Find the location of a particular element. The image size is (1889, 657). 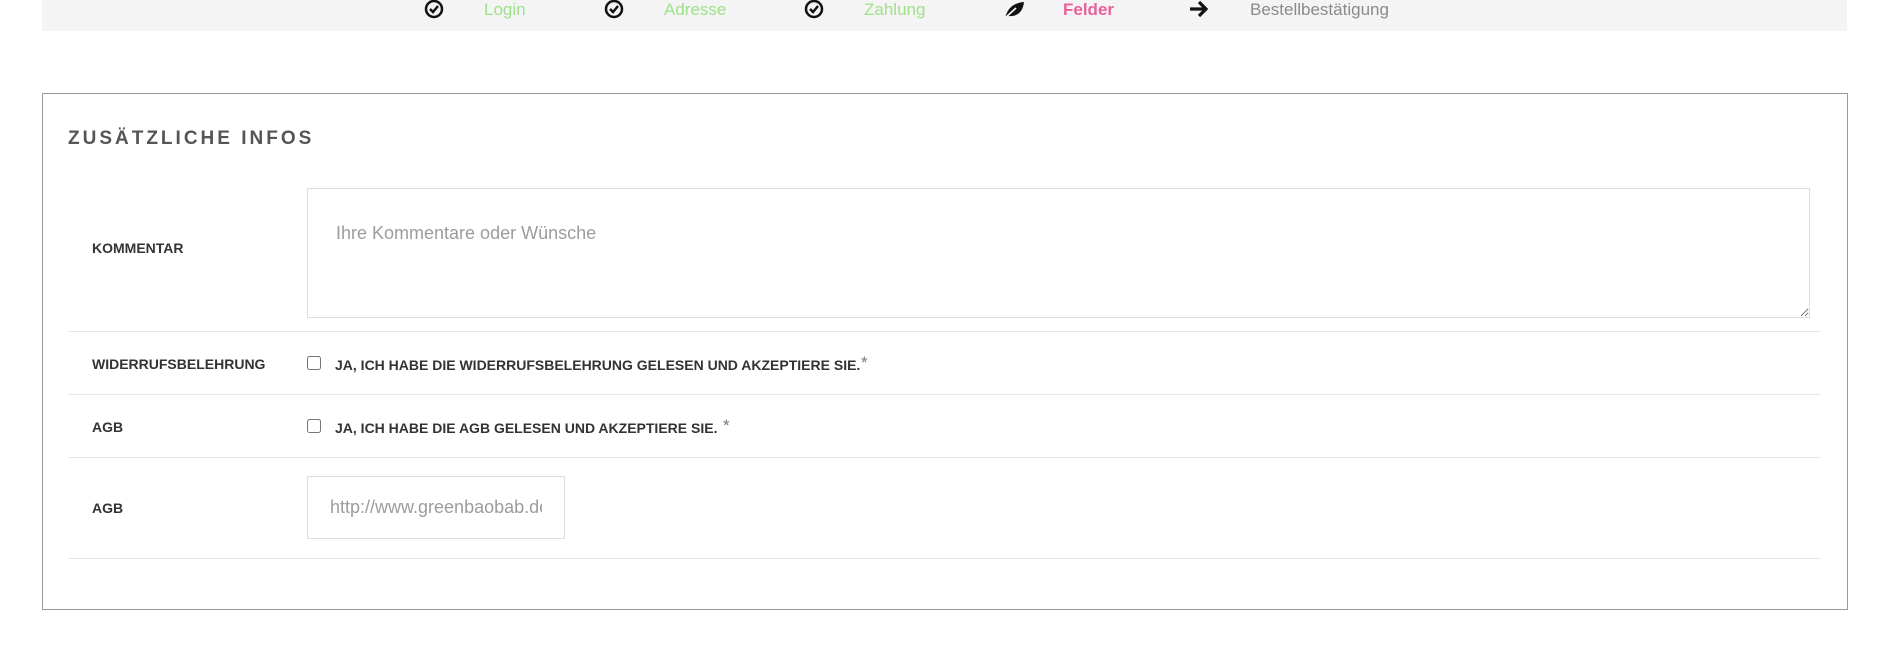

arrow-right-icon is located at coordinates (1199, 9).